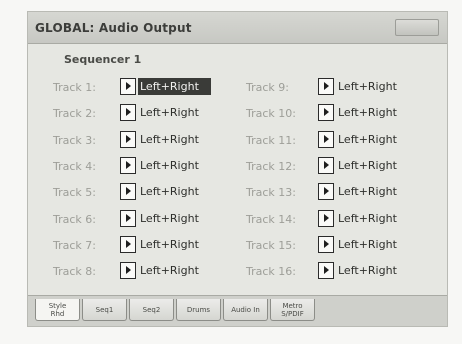  I want to click on track-row: Track 2: Left+Right, so click(143, 114).